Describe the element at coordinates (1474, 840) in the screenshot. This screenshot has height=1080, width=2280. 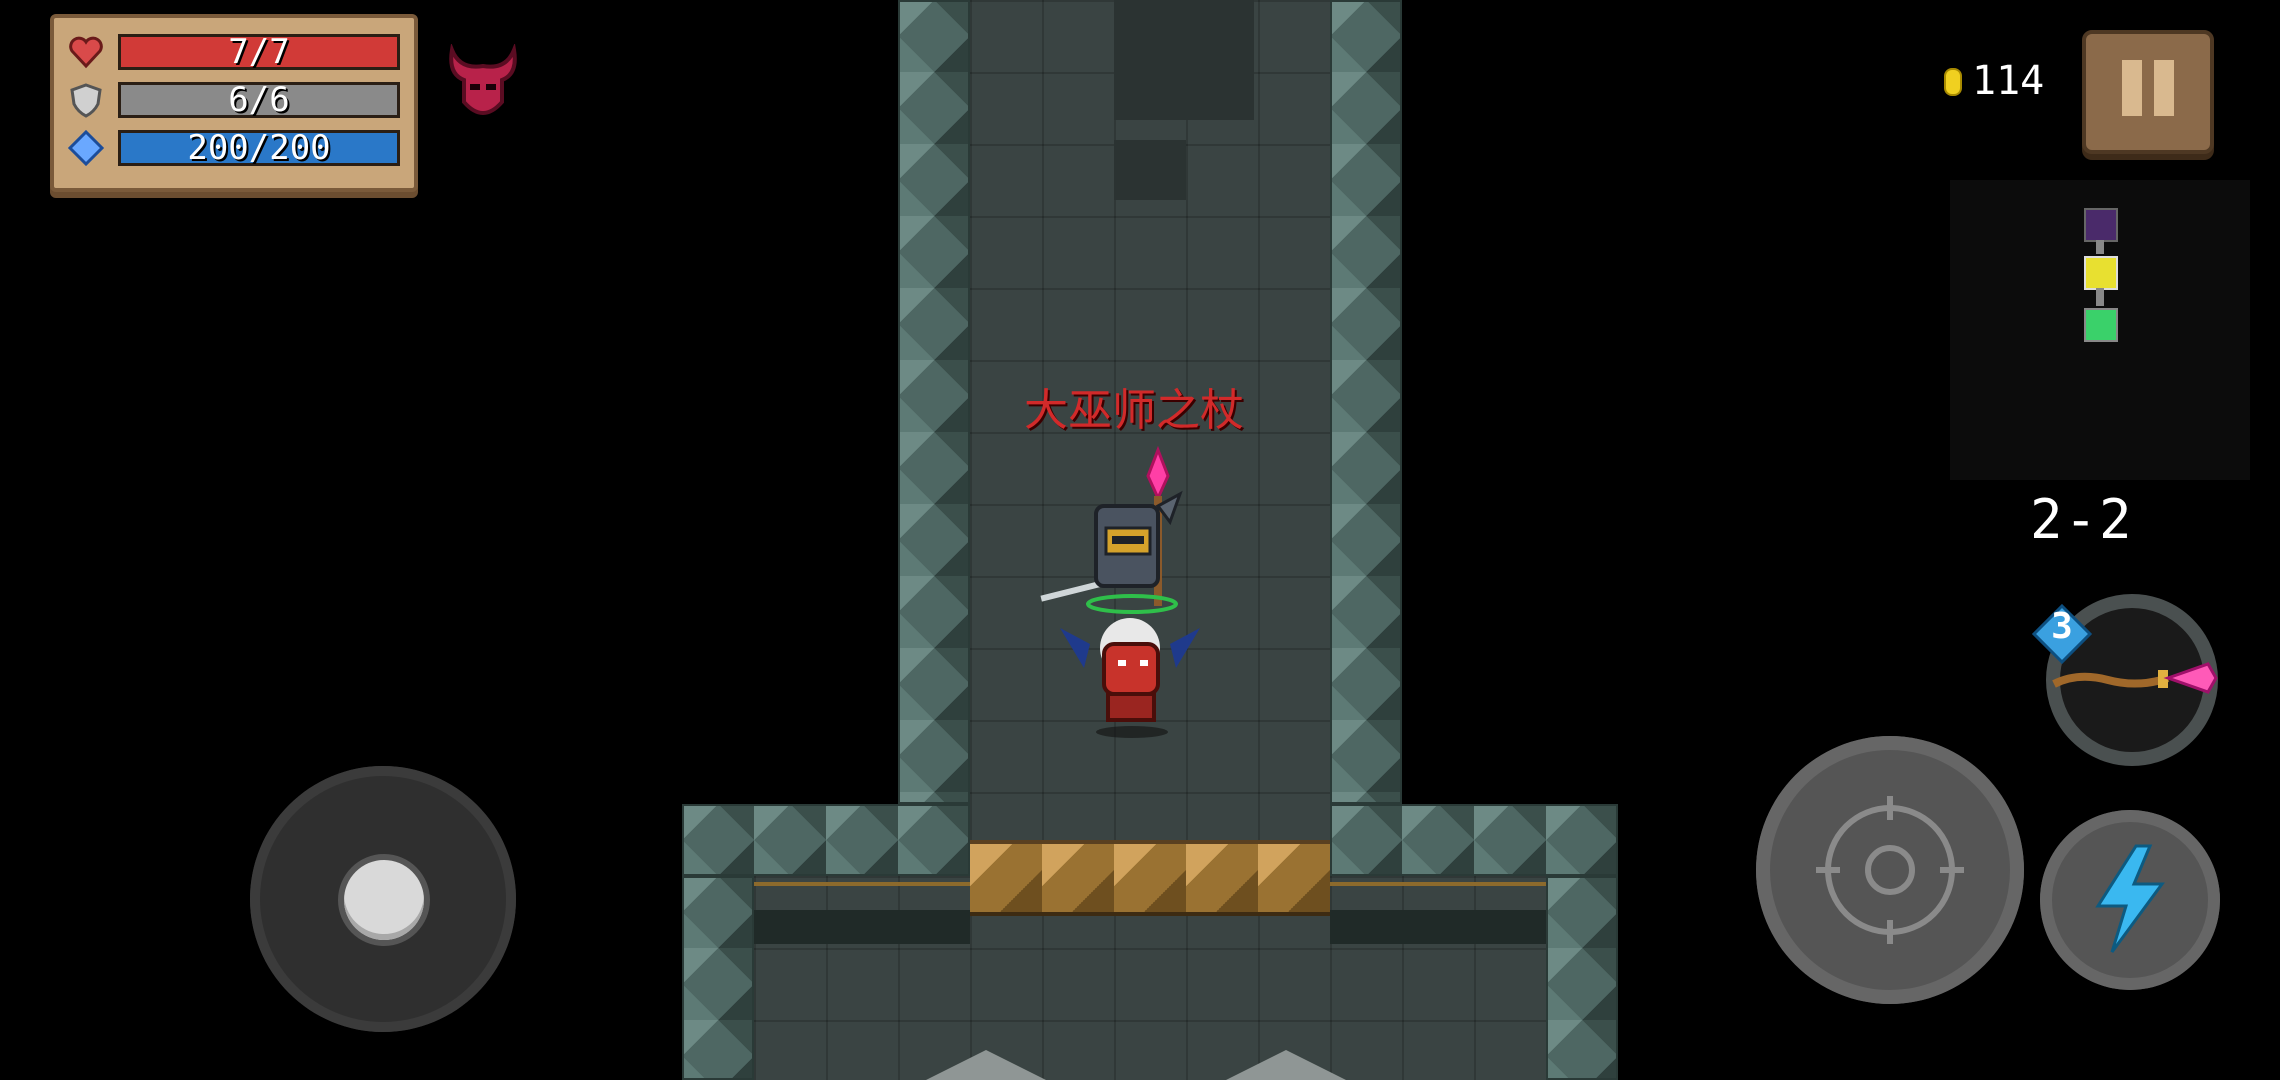
I see `room-top-wall-right` at that location.